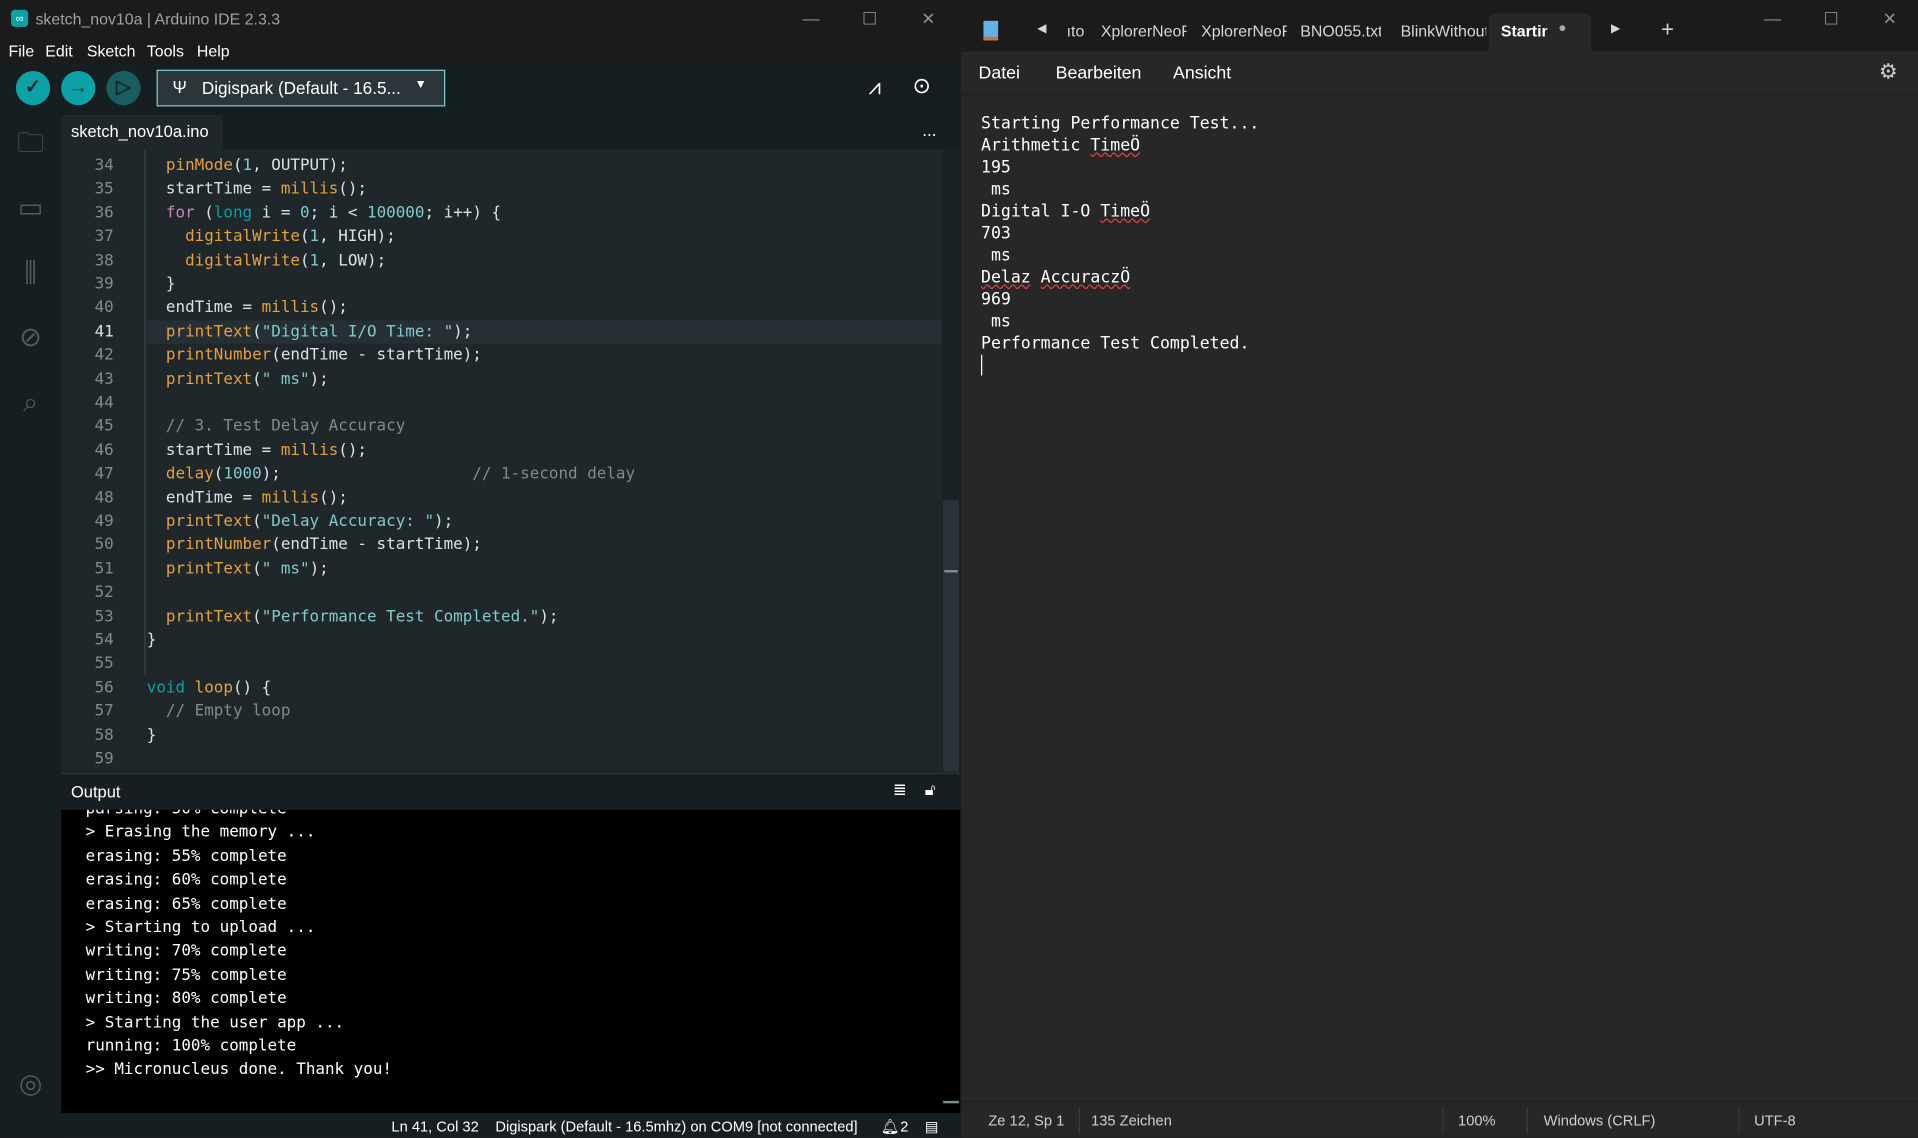 This screenshot has height=1138, width=1918. Describe the element at coordinates (930, 790) in the screenshot. I see `lock-scroll-icon: 🔓︎` at that location.